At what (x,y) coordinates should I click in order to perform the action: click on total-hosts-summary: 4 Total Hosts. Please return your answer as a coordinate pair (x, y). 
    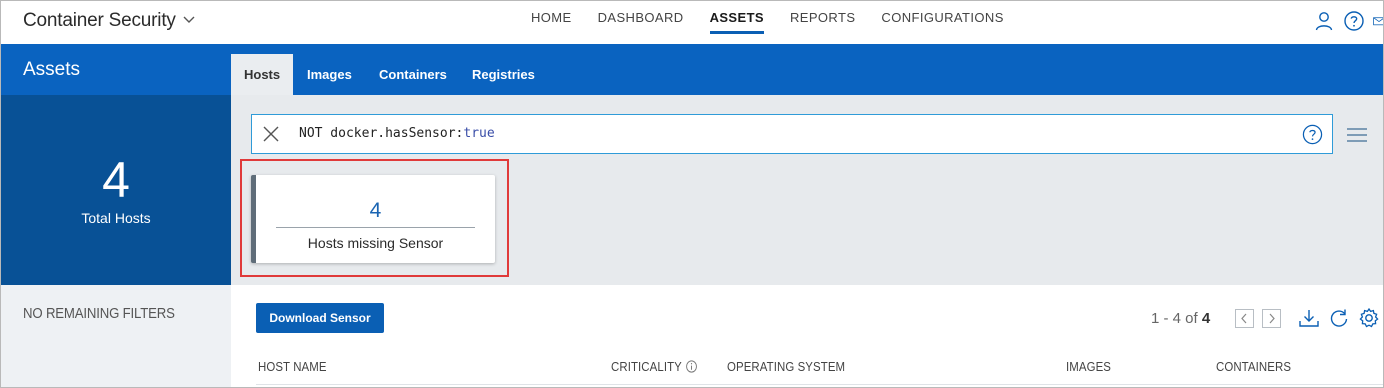
    Looking at the image, I should click on (116, 190).